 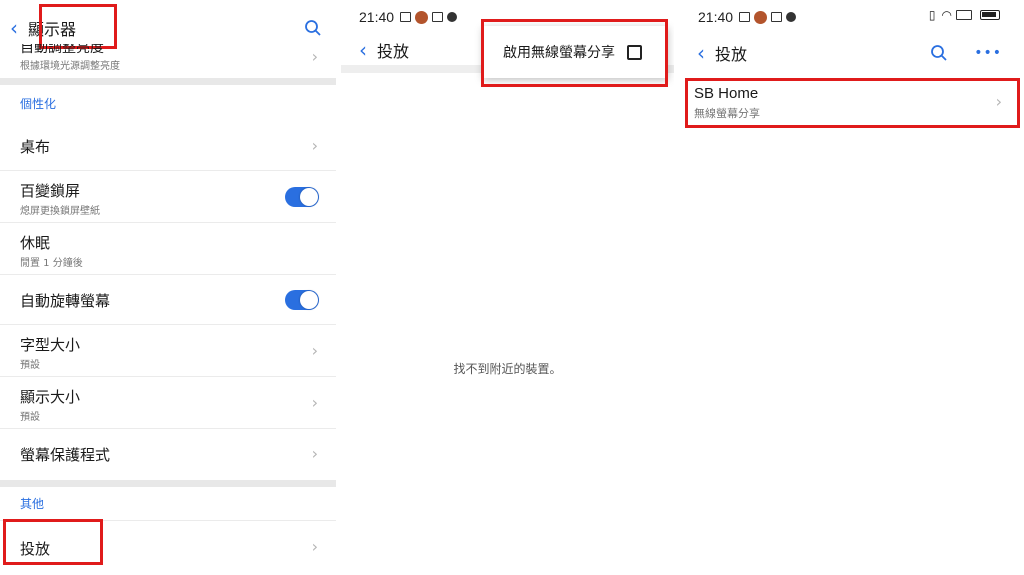 I want to click on highlight-box-menu, so click(x=574, y=53).